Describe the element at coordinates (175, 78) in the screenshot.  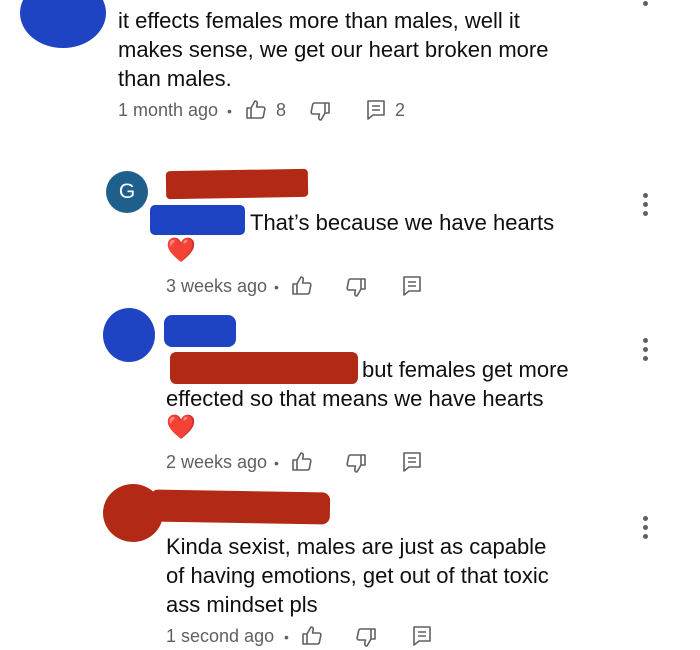
I see `comment-line: than males.` at that location.